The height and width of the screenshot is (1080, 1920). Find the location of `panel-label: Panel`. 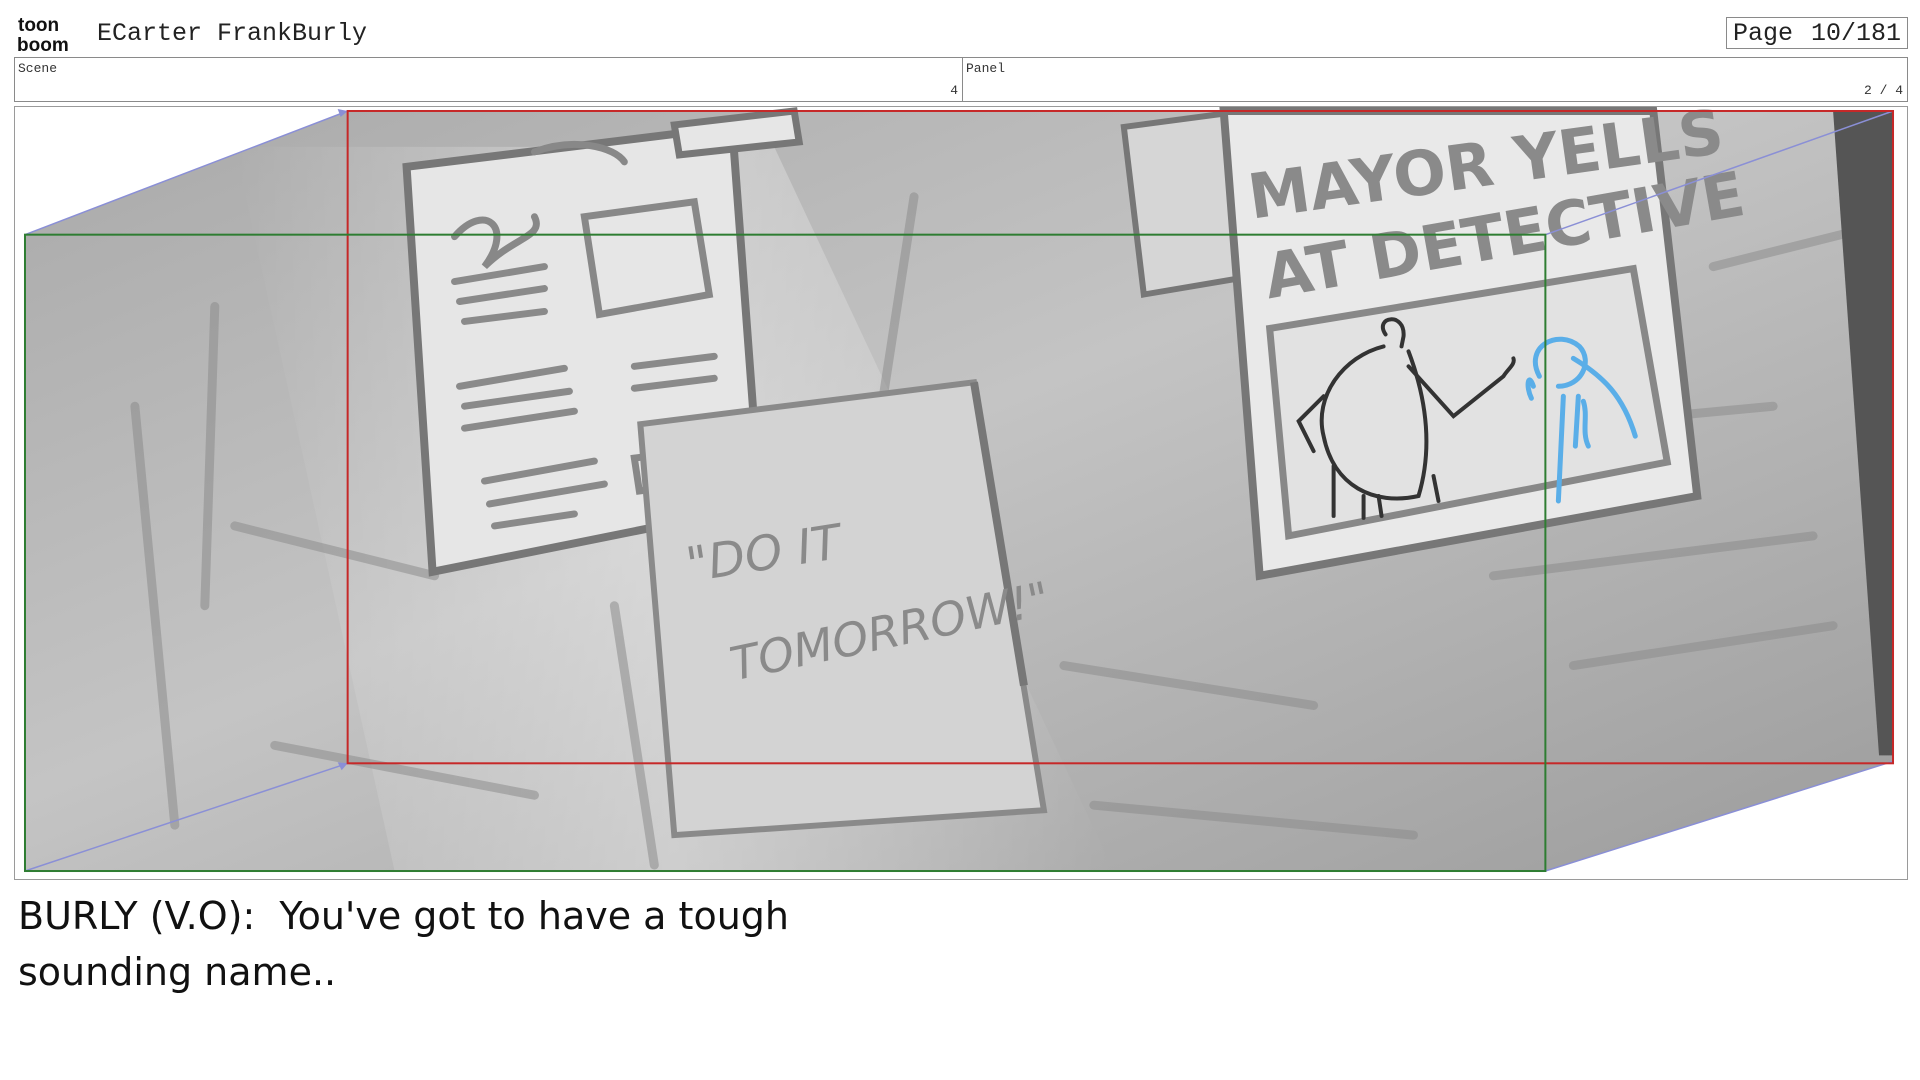

panel-label: Panel is located at coordinates (986, 68).